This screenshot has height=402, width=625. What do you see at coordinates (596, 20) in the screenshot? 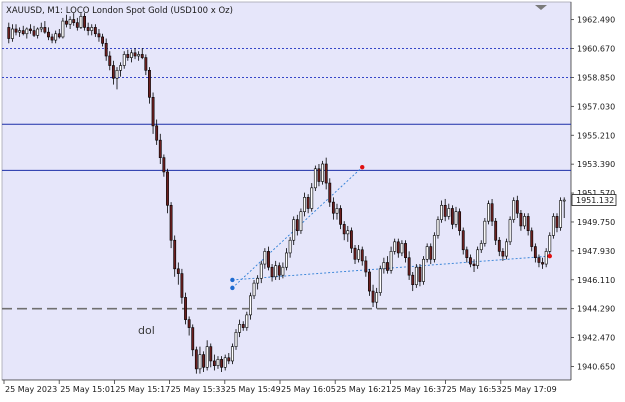
I see `price-tick-label: 1962.490` at bounding box center [596, 20].